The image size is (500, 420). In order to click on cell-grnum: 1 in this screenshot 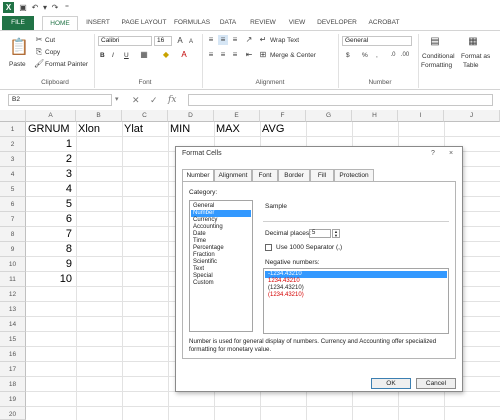, I will do `click(50, 144)`.